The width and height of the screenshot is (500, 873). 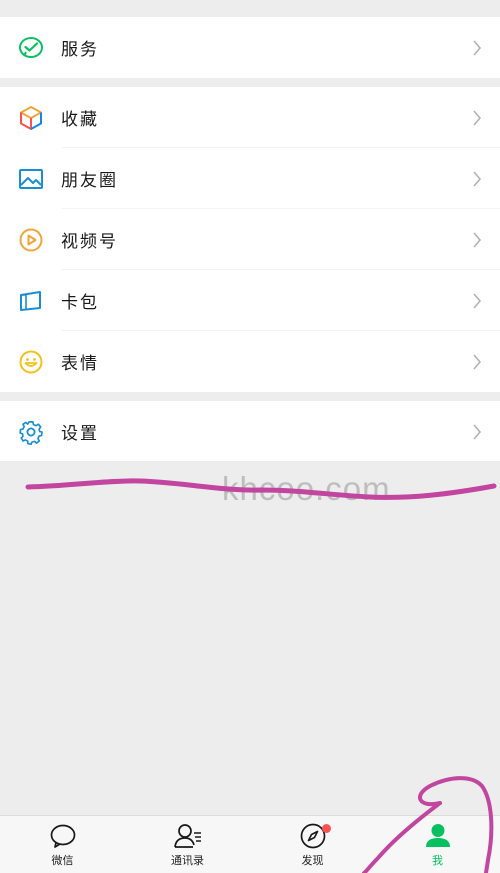 I want to click on contacts-icon, so click(x=188, y=836).